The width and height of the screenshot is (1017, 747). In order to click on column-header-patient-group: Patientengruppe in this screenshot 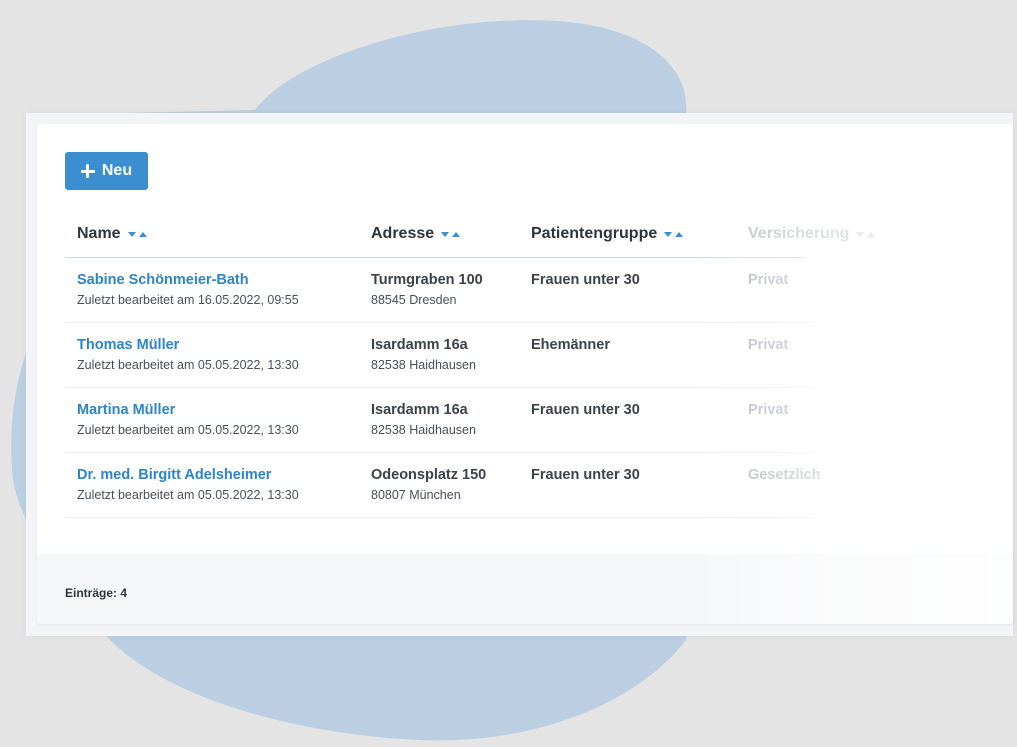, I will do `click(607, 234)`.